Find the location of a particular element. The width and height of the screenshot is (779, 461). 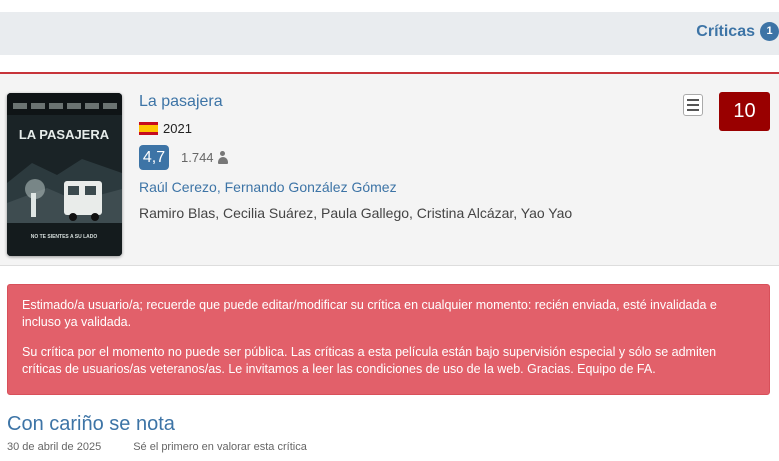

user-score: 10 is located at coordinates (744, 111).